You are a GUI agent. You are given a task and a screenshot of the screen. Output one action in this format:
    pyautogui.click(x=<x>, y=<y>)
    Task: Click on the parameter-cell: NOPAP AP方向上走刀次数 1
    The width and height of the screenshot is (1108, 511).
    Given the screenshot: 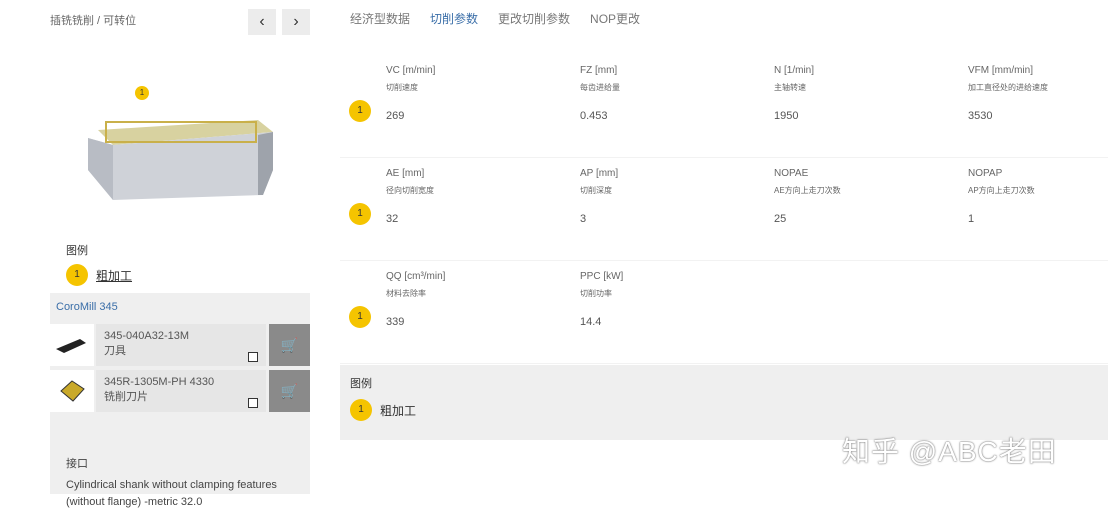 What is the action you would take?
    pyautogui.click(x=1038, y=196)
    